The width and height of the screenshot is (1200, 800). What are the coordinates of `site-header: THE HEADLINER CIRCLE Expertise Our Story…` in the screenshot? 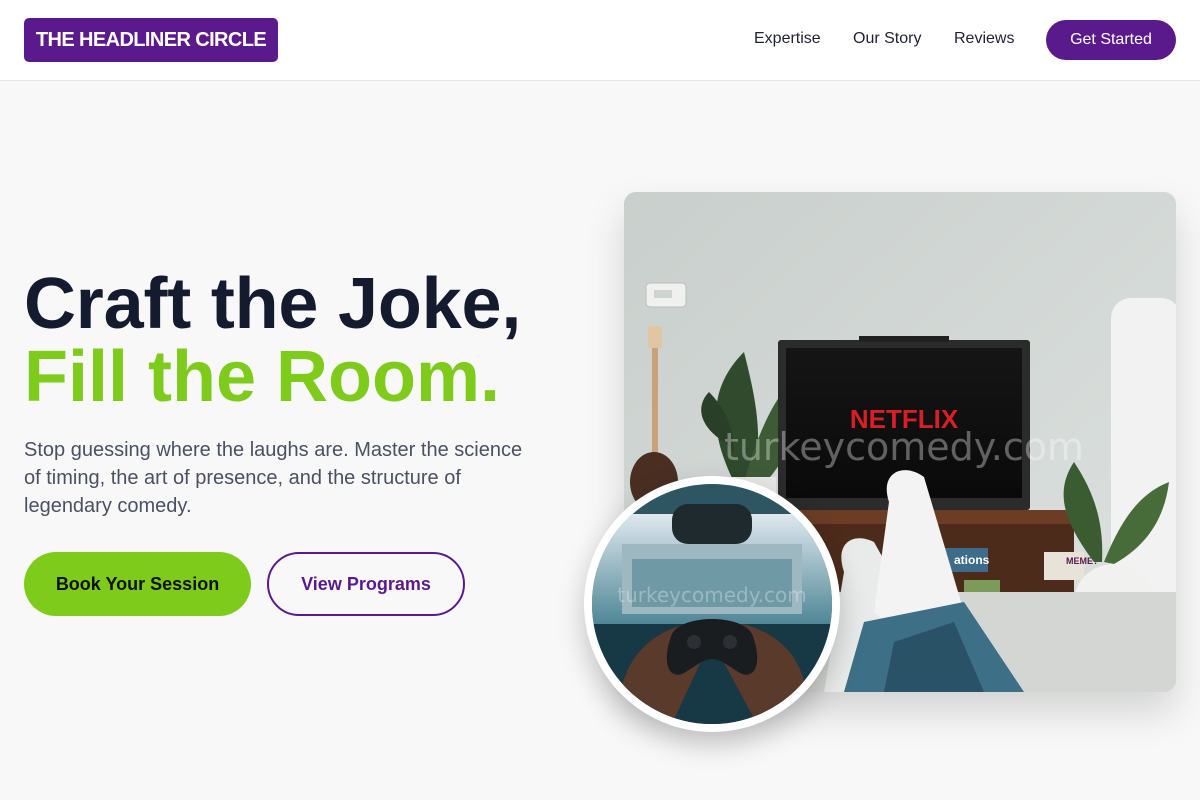 It's located at (600, 40).